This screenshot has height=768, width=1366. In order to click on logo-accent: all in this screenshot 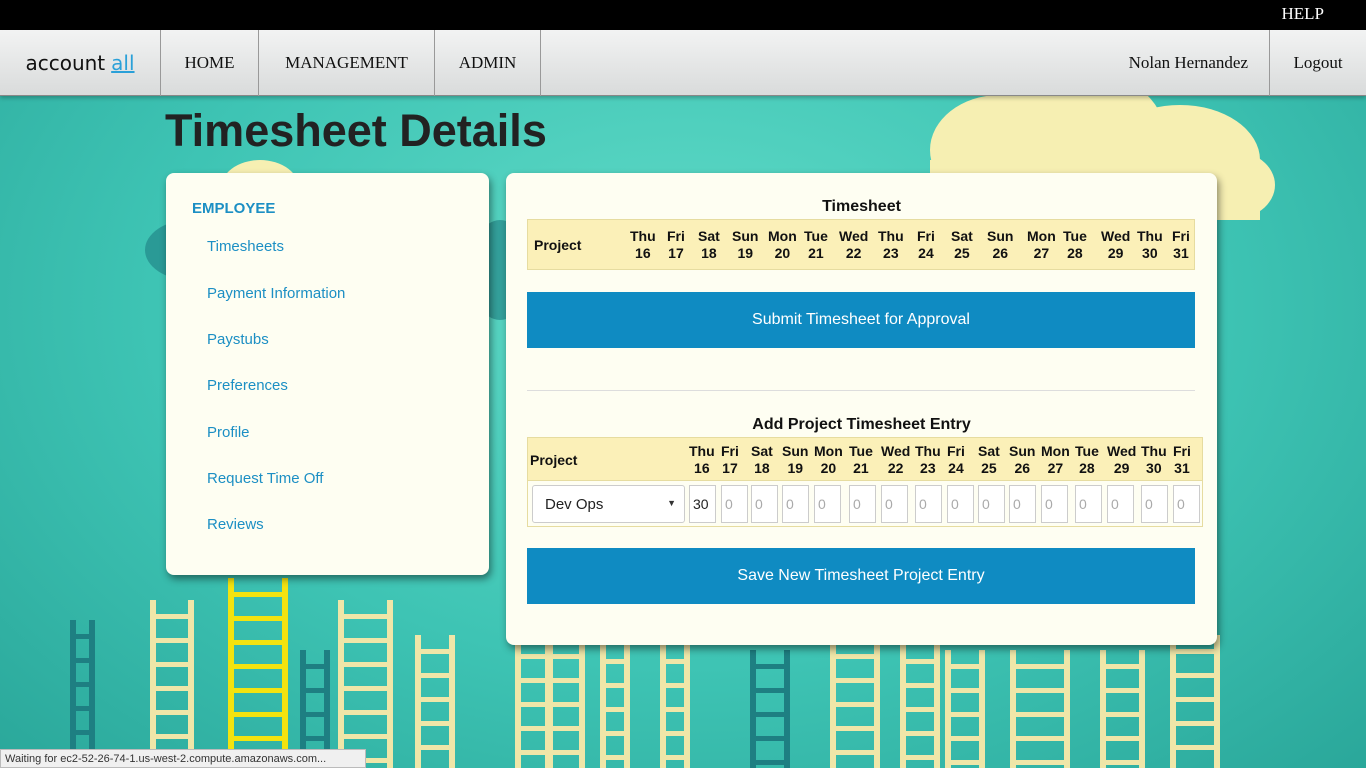, I will do `click(123, 63)`.